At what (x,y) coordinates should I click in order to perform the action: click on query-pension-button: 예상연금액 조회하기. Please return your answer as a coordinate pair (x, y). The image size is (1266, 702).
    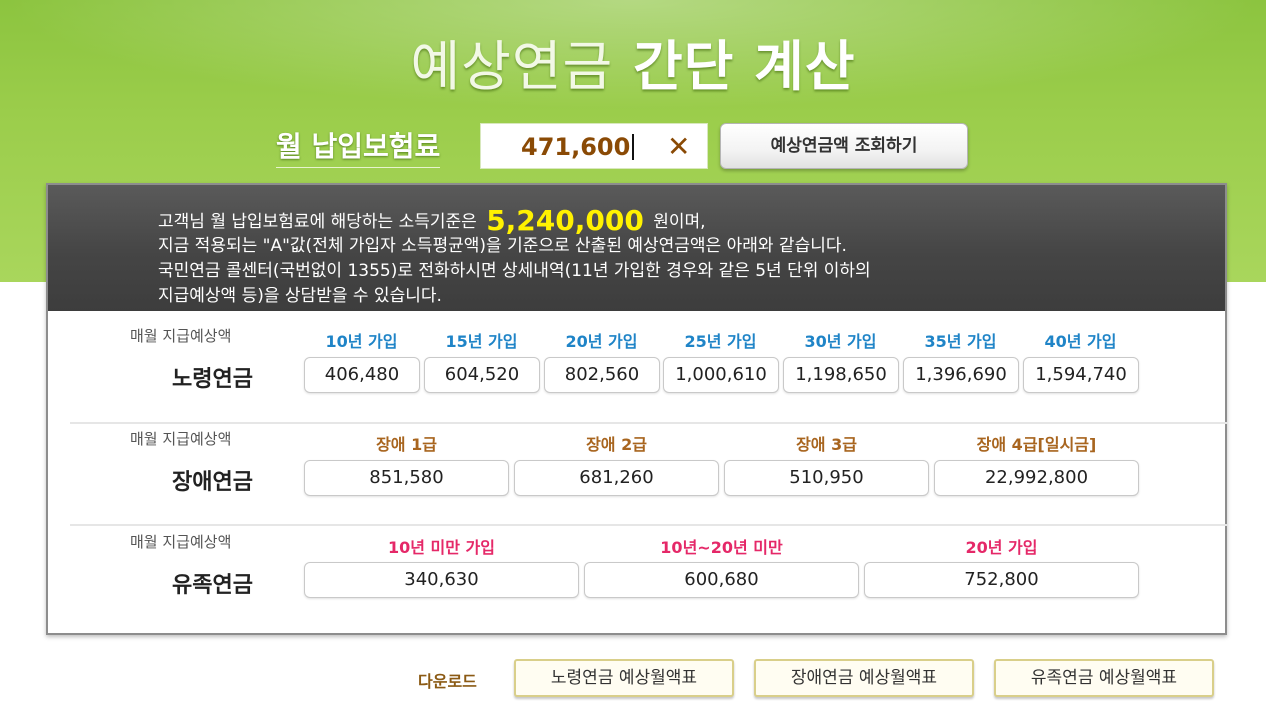
    Looking at the image, I should click on (844, 146).